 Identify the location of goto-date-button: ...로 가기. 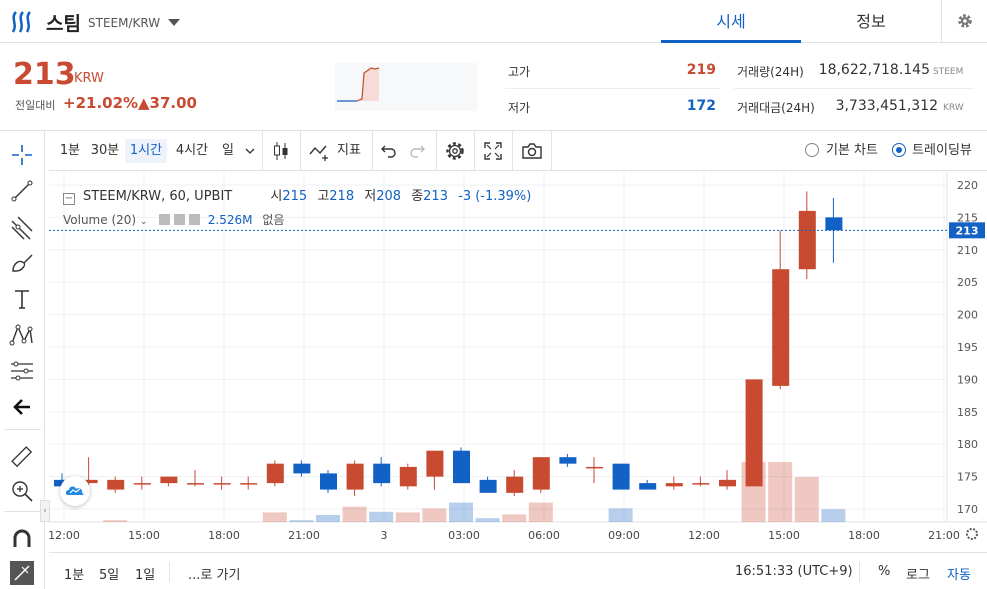
(214, 573).